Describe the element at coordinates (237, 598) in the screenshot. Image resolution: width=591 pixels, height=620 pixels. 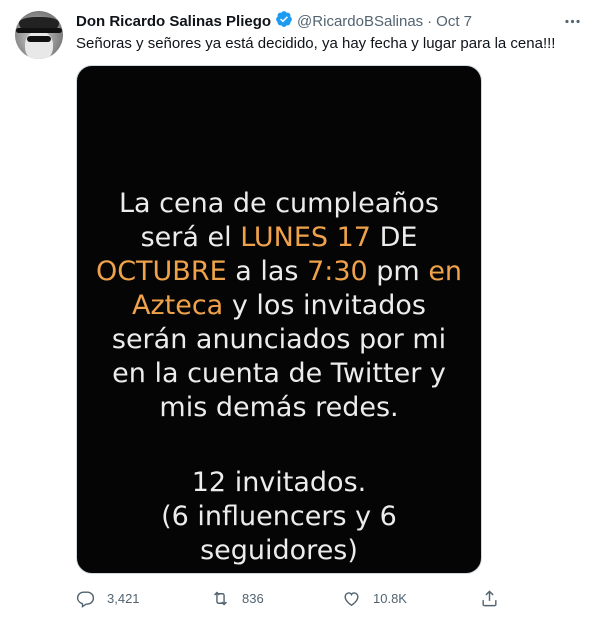
I see `retweet-button: 836` at that location.